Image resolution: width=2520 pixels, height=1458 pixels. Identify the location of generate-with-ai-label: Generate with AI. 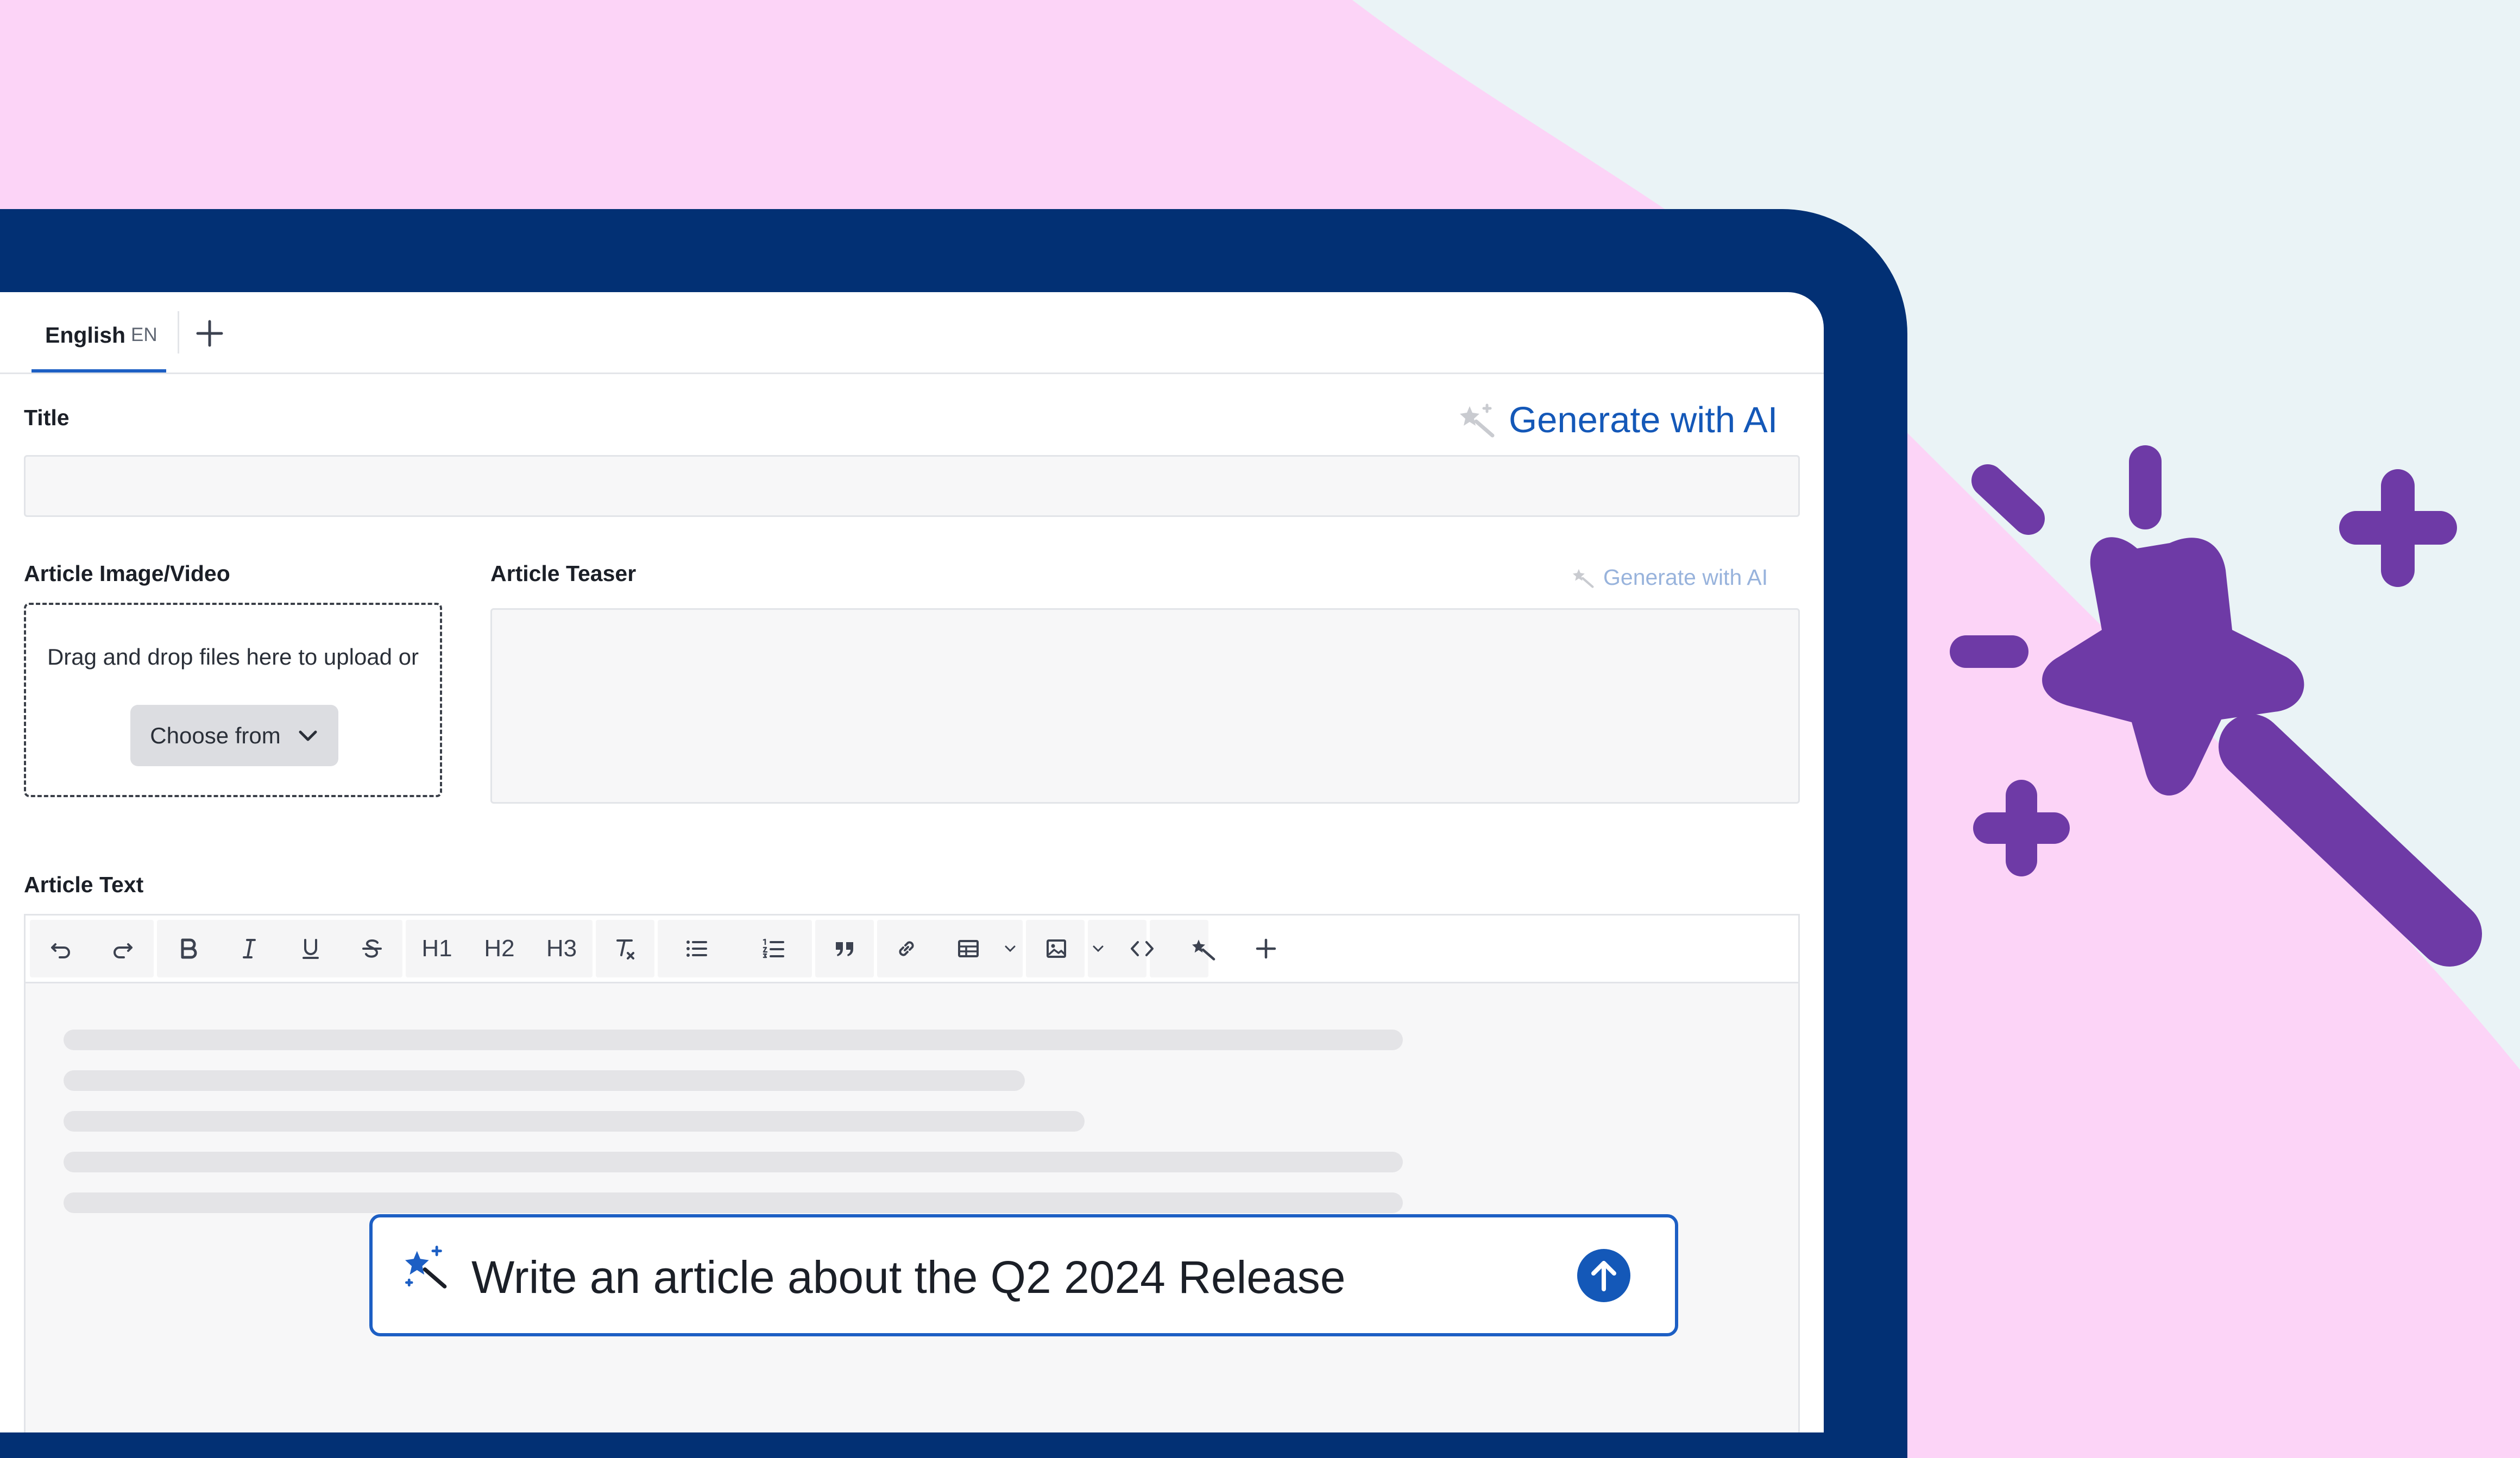
(1643, 419).